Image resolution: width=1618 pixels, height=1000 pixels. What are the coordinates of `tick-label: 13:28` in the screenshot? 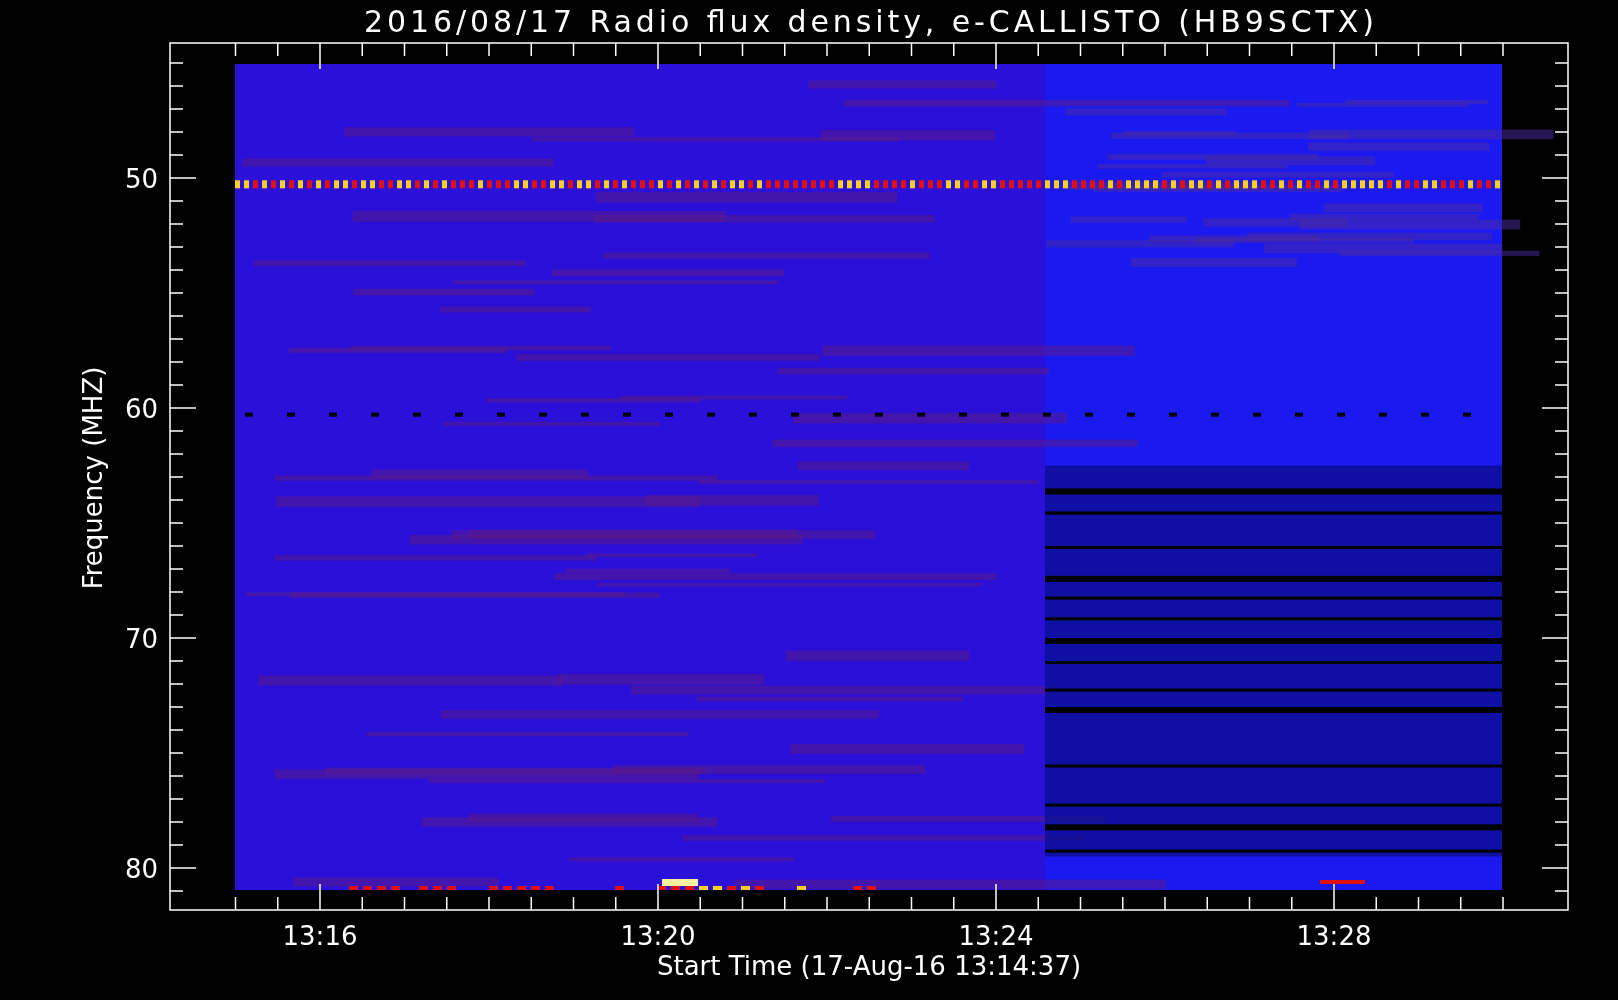 It's located at (1334, 936).